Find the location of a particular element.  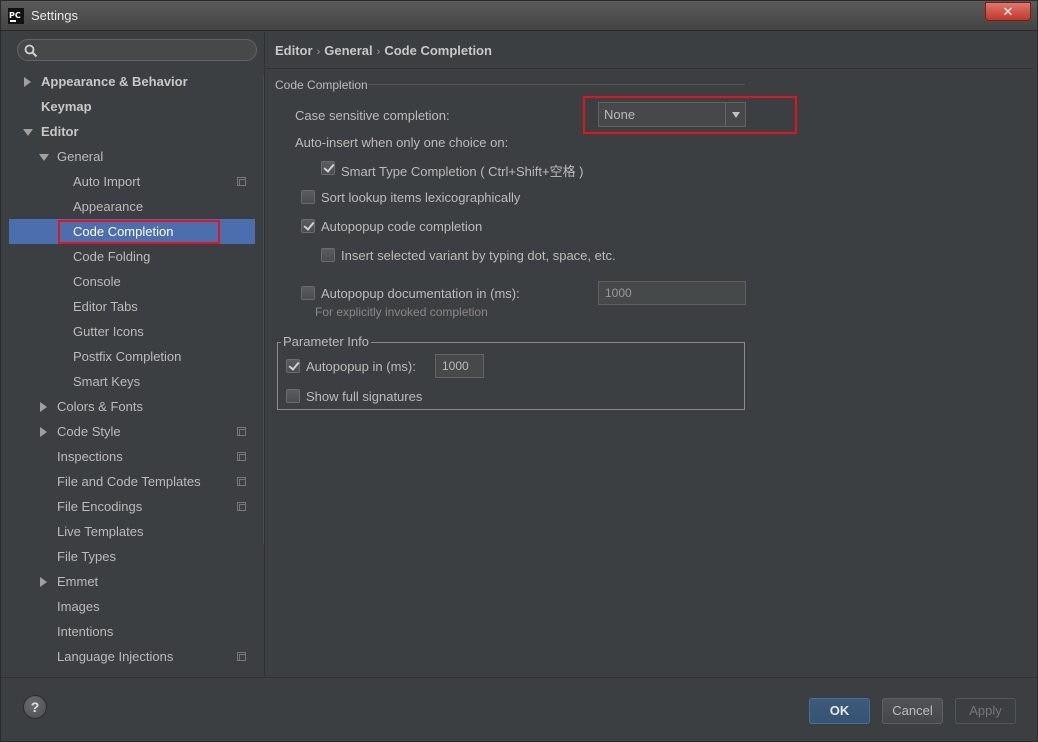

tree-item-label: Intentions is located at coordinates (85, 631).